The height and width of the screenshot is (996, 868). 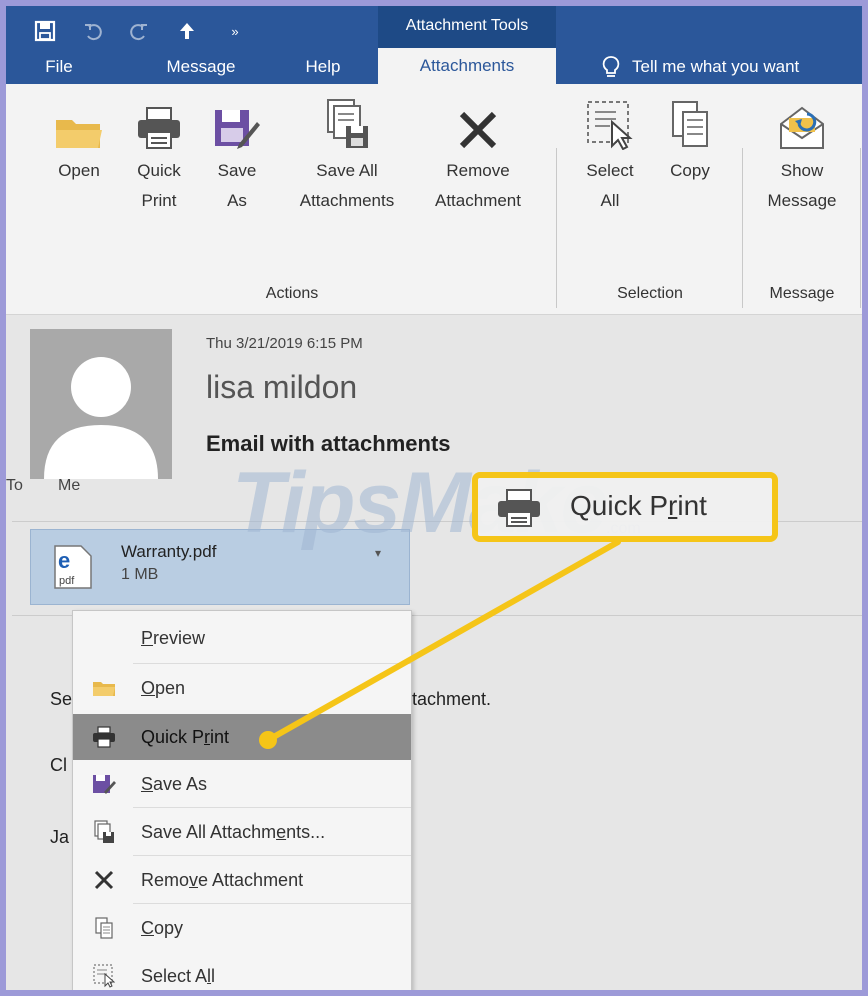 What do you see at coordinates (60, 837) in the screenshot?
I see `body-text-line: Ja` at bounding box center [60, 837].